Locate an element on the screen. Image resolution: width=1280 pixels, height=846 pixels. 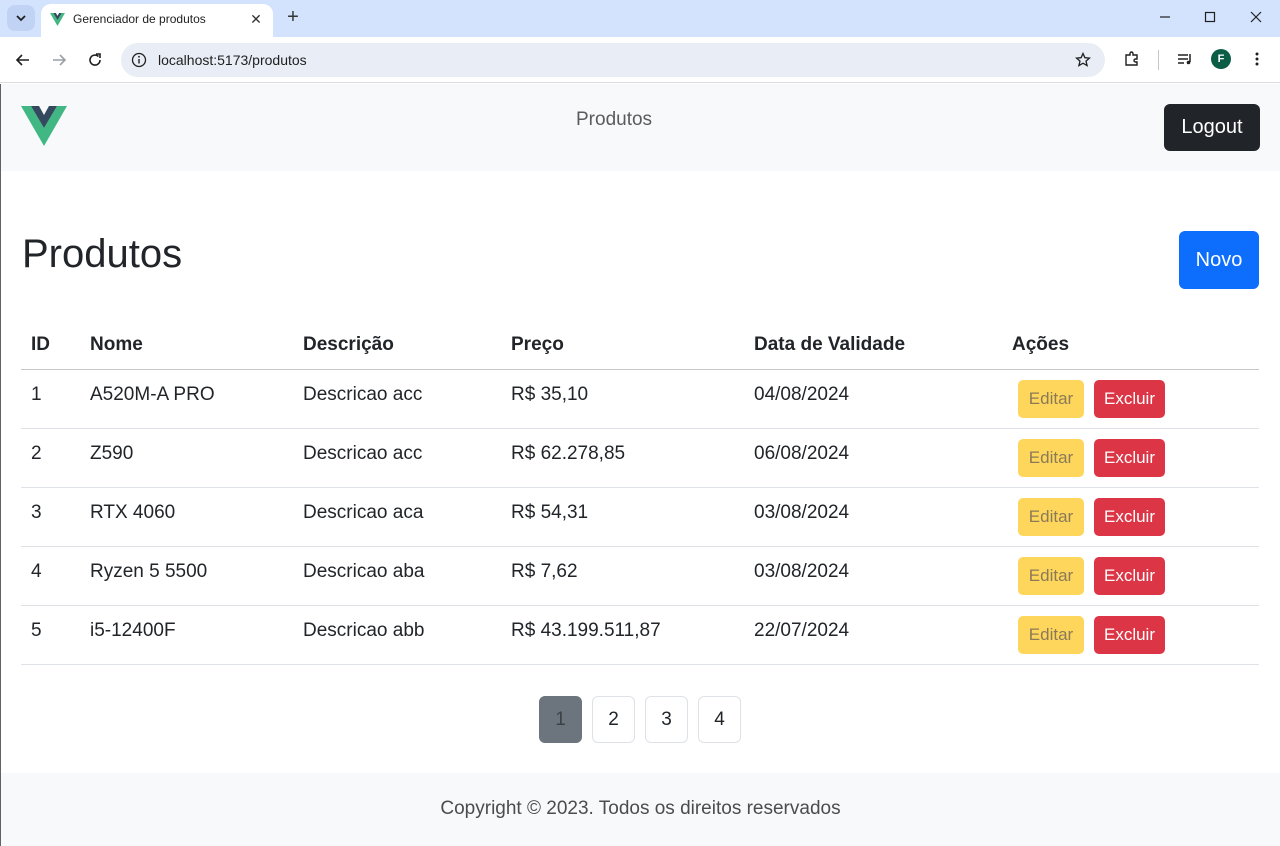
minimize-icon is located at coordinates (1165, 17).